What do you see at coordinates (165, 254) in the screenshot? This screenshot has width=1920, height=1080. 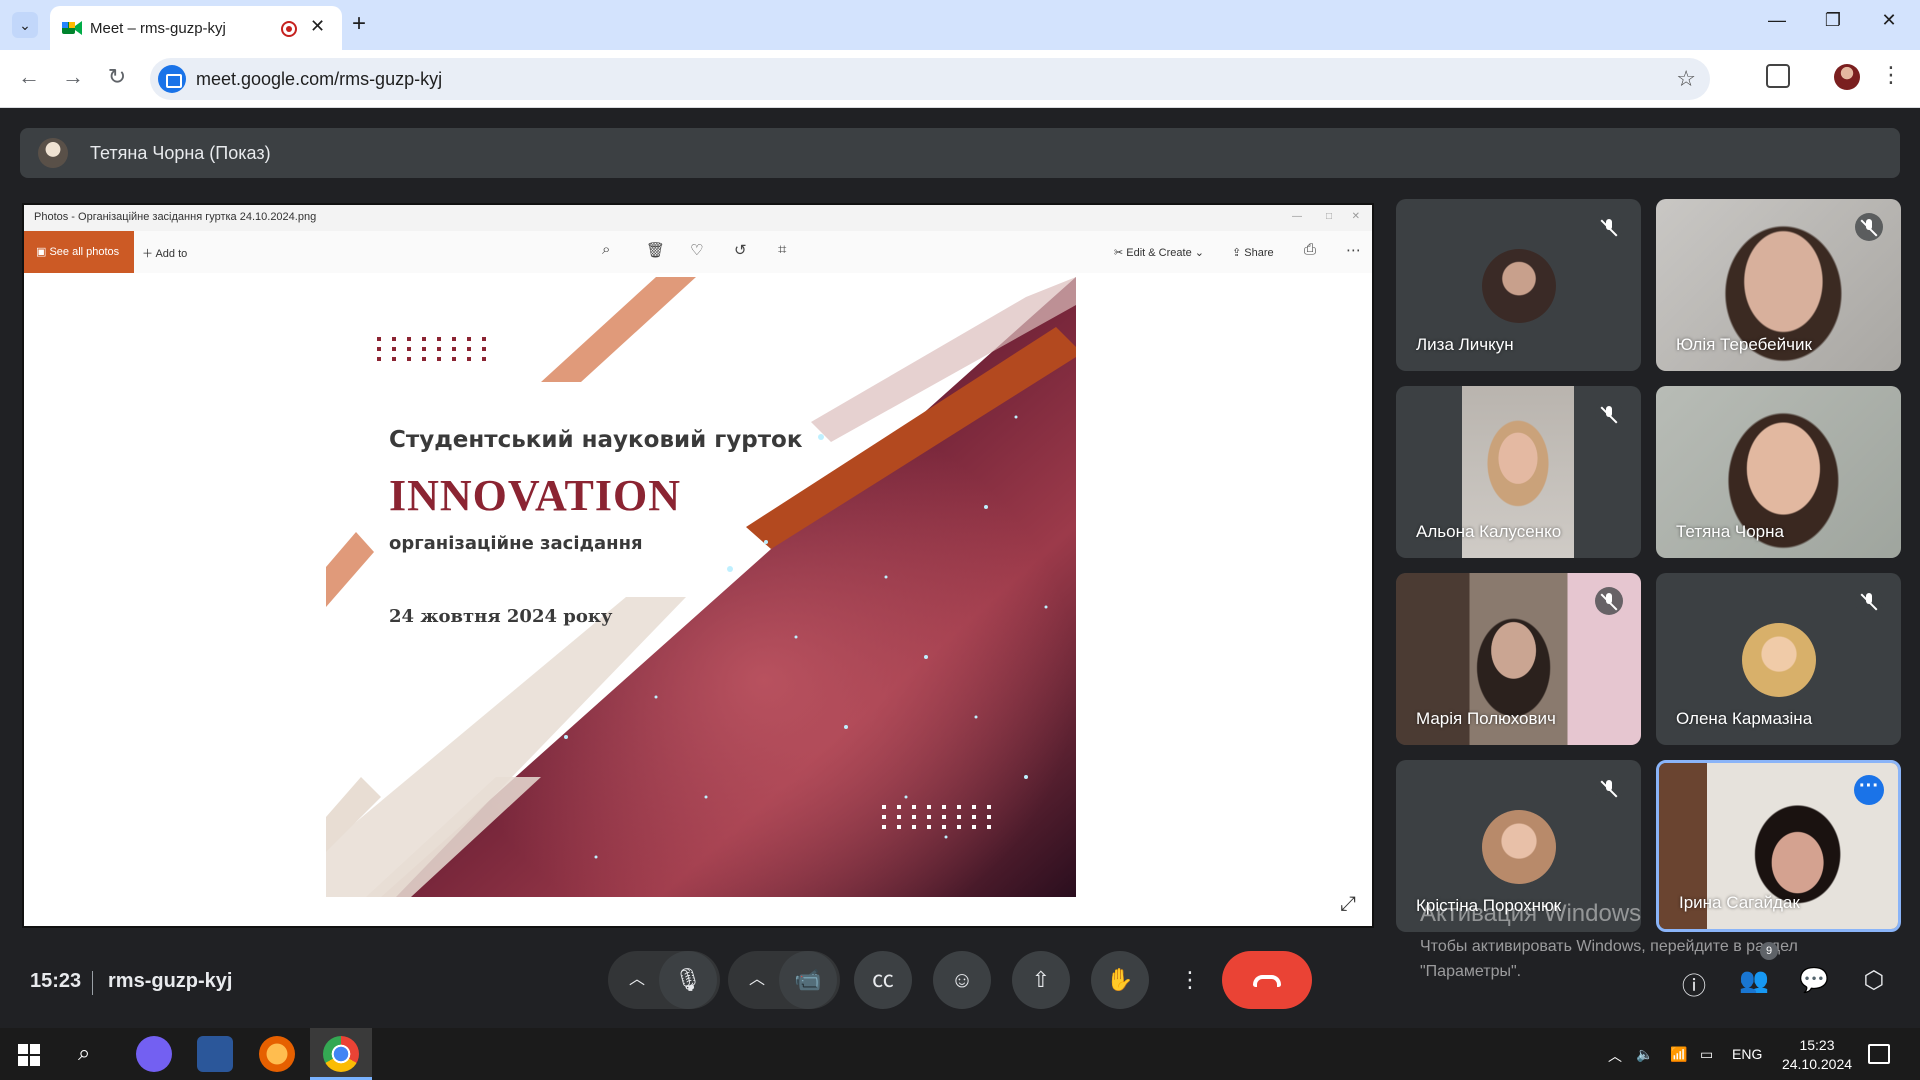 I see `add-to-button: ＋ Add to` at bounding box center [165, 254].